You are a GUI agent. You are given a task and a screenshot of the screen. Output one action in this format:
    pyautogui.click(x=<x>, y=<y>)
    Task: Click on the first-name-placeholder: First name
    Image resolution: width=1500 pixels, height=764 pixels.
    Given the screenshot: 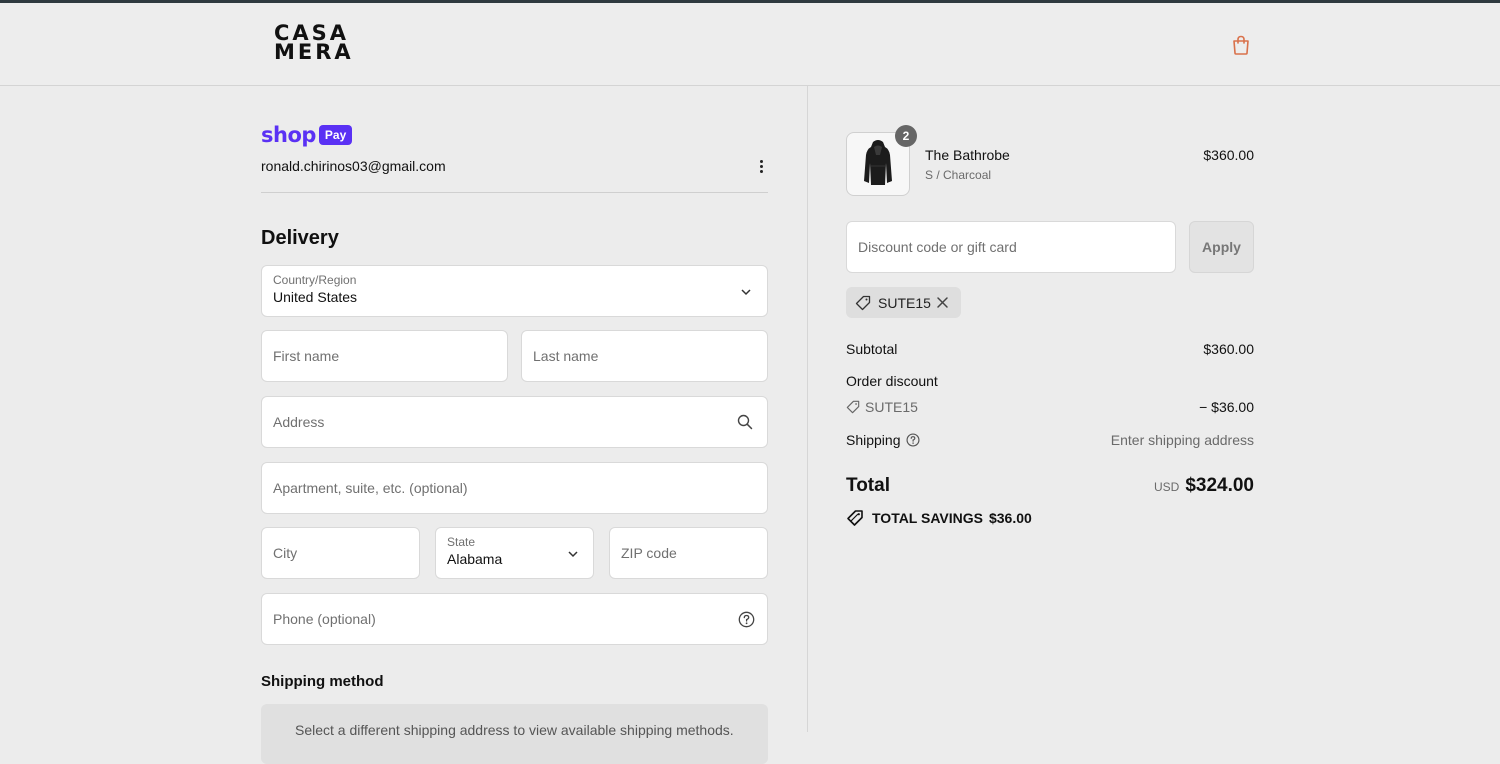 What is the action you would take?
    pyautogui.click(x=306, y=356)
    